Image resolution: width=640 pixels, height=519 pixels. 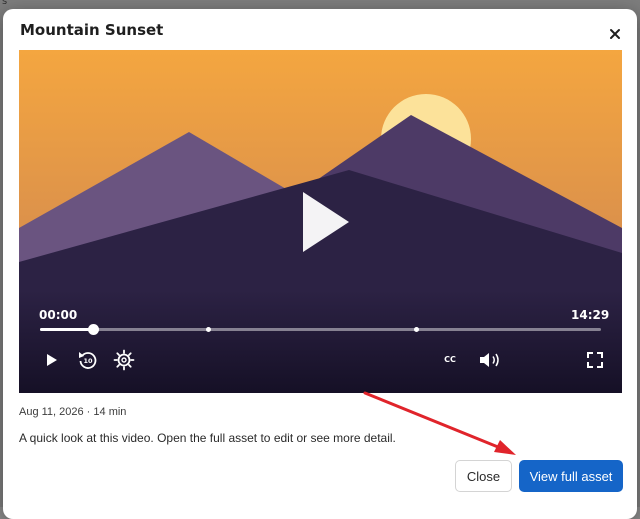 I want to click on total-time: 14:29, so click(x=590, y=315).